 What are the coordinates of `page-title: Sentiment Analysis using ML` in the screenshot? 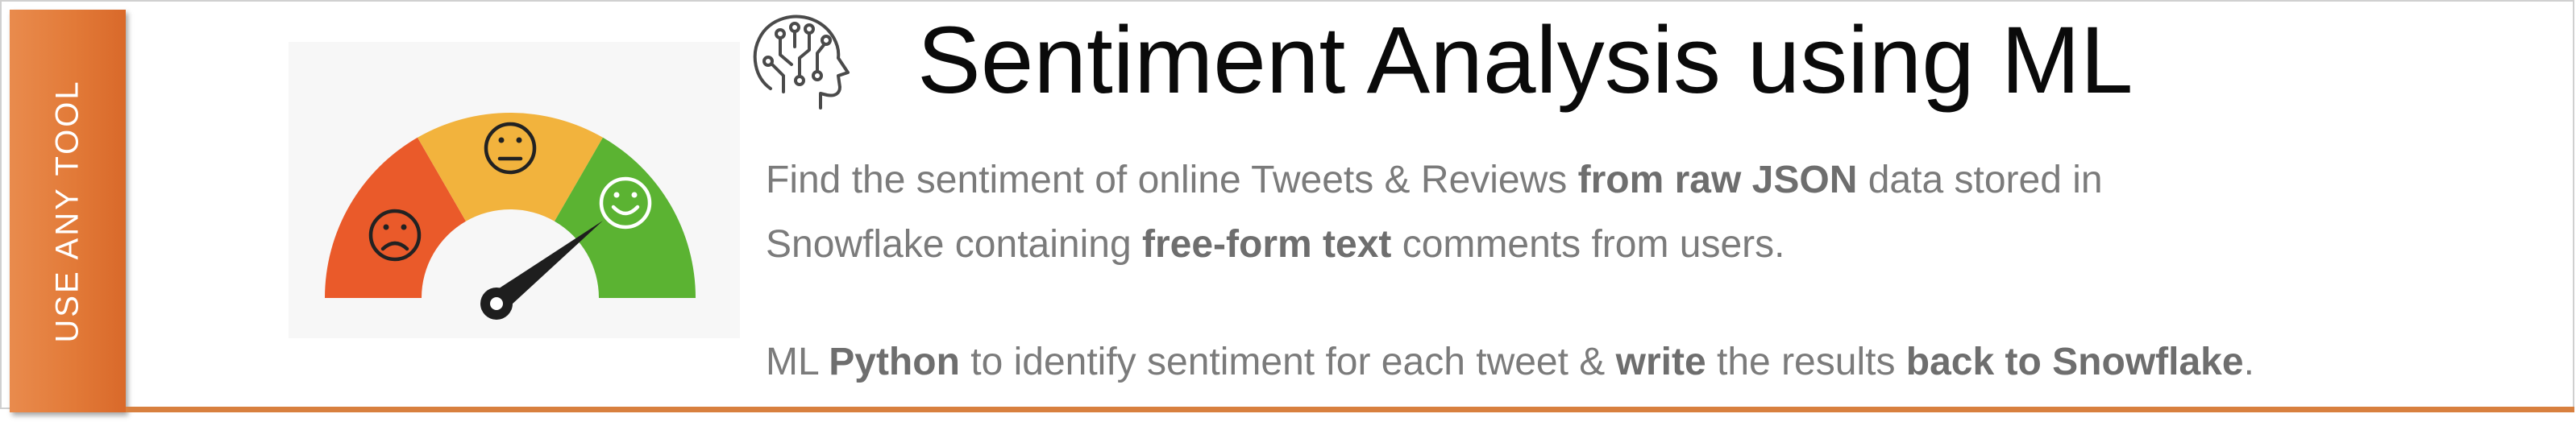 It's located at (1525, 60).